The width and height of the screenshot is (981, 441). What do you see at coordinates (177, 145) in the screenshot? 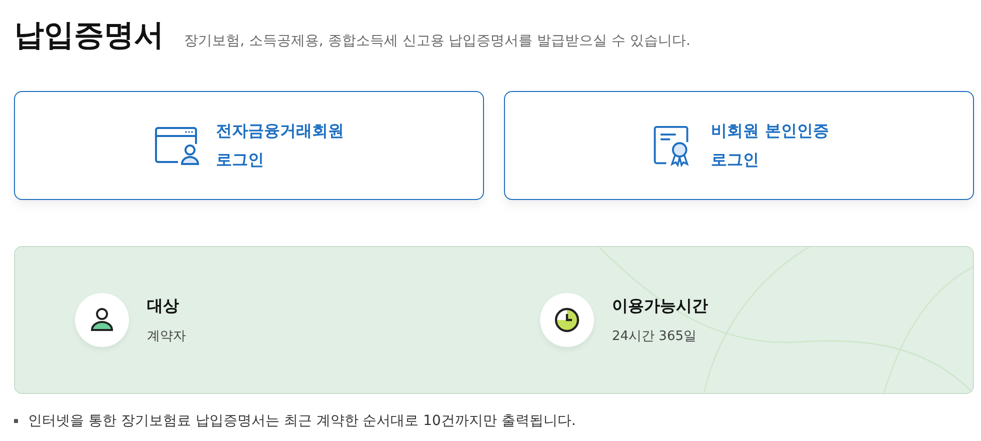
I see `browser-user-icon` at bounding box center [177, 145].